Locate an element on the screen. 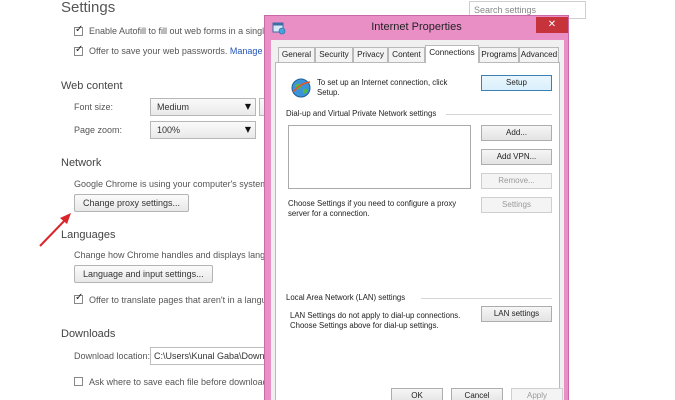  translate-checkbox is located at coordinates (78, 298).